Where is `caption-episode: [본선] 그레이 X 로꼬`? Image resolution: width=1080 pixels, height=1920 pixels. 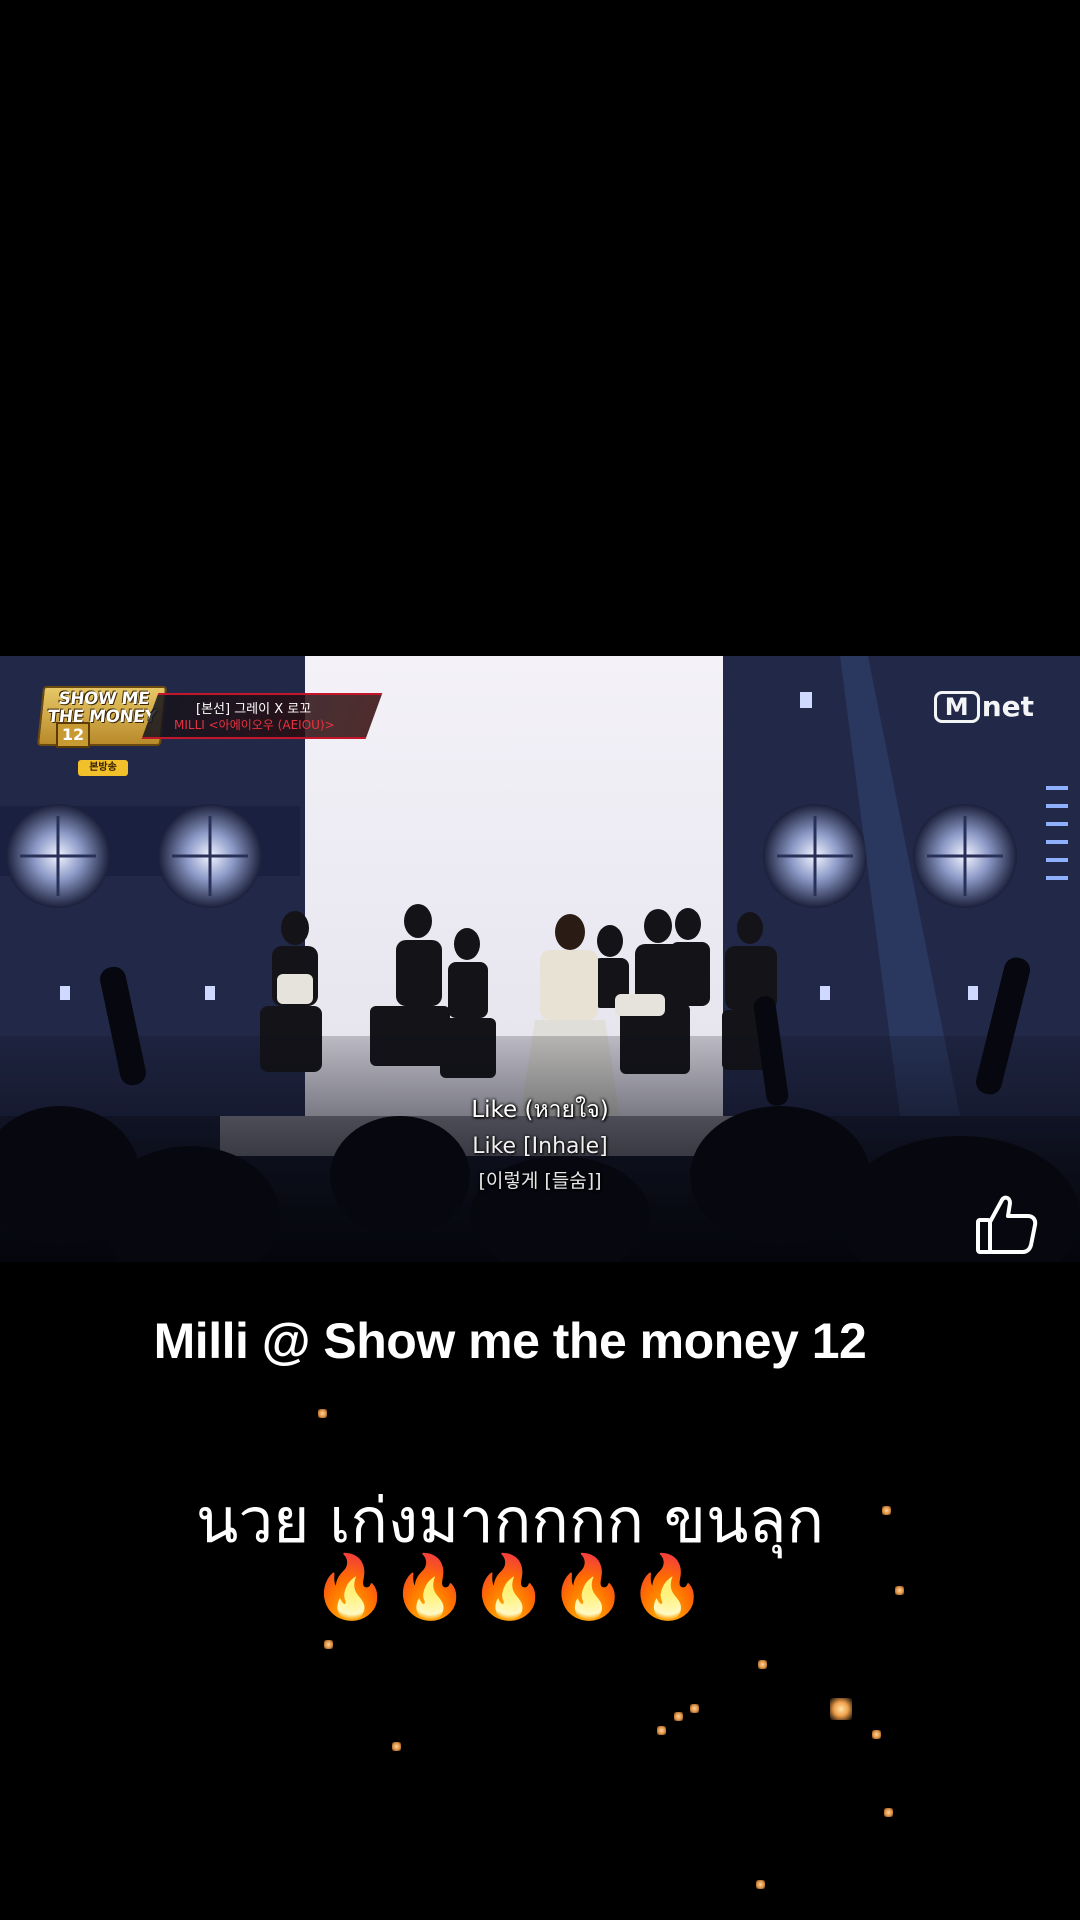 caption-episode: [본선] 그레이 X 로꼬 is located at coordinates (254, 709).